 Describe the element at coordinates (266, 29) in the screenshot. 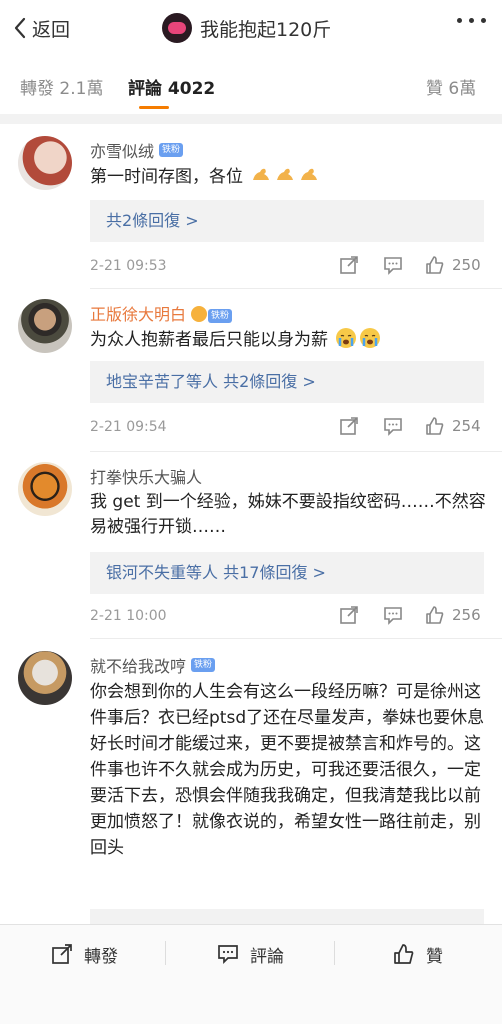

I see `page-title: 我能抱起120斤` at that location.